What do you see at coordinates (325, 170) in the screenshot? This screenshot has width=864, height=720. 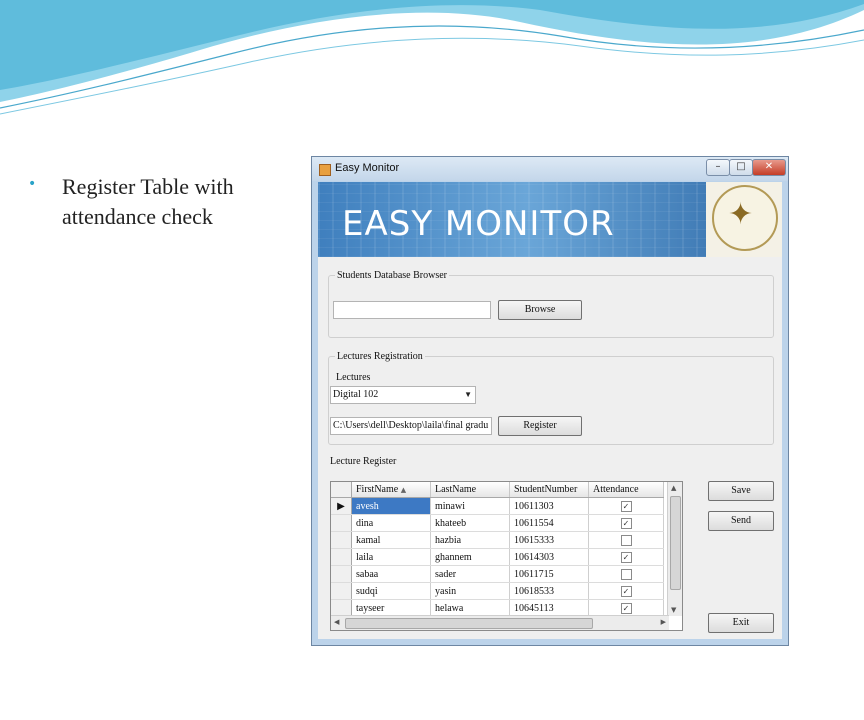 I see `app-icon` at bounding box center [325, 170].